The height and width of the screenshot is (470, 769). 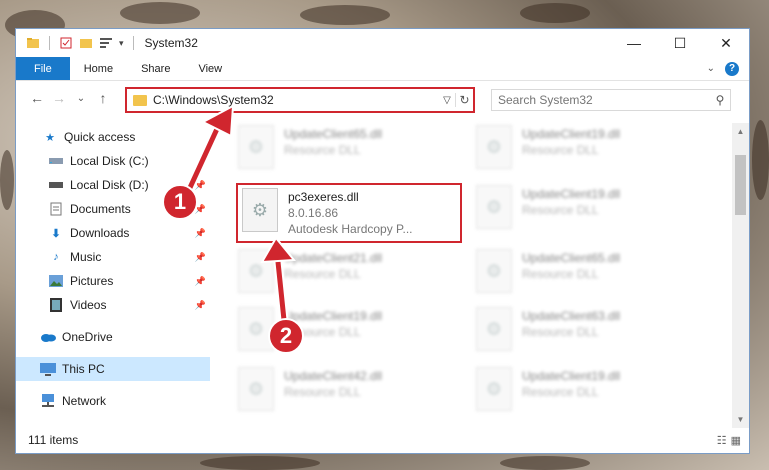 What do you see at coordinates (240, 214) in the screenshot?
I see `annotation-arrows` at bounding box center [240, 214].